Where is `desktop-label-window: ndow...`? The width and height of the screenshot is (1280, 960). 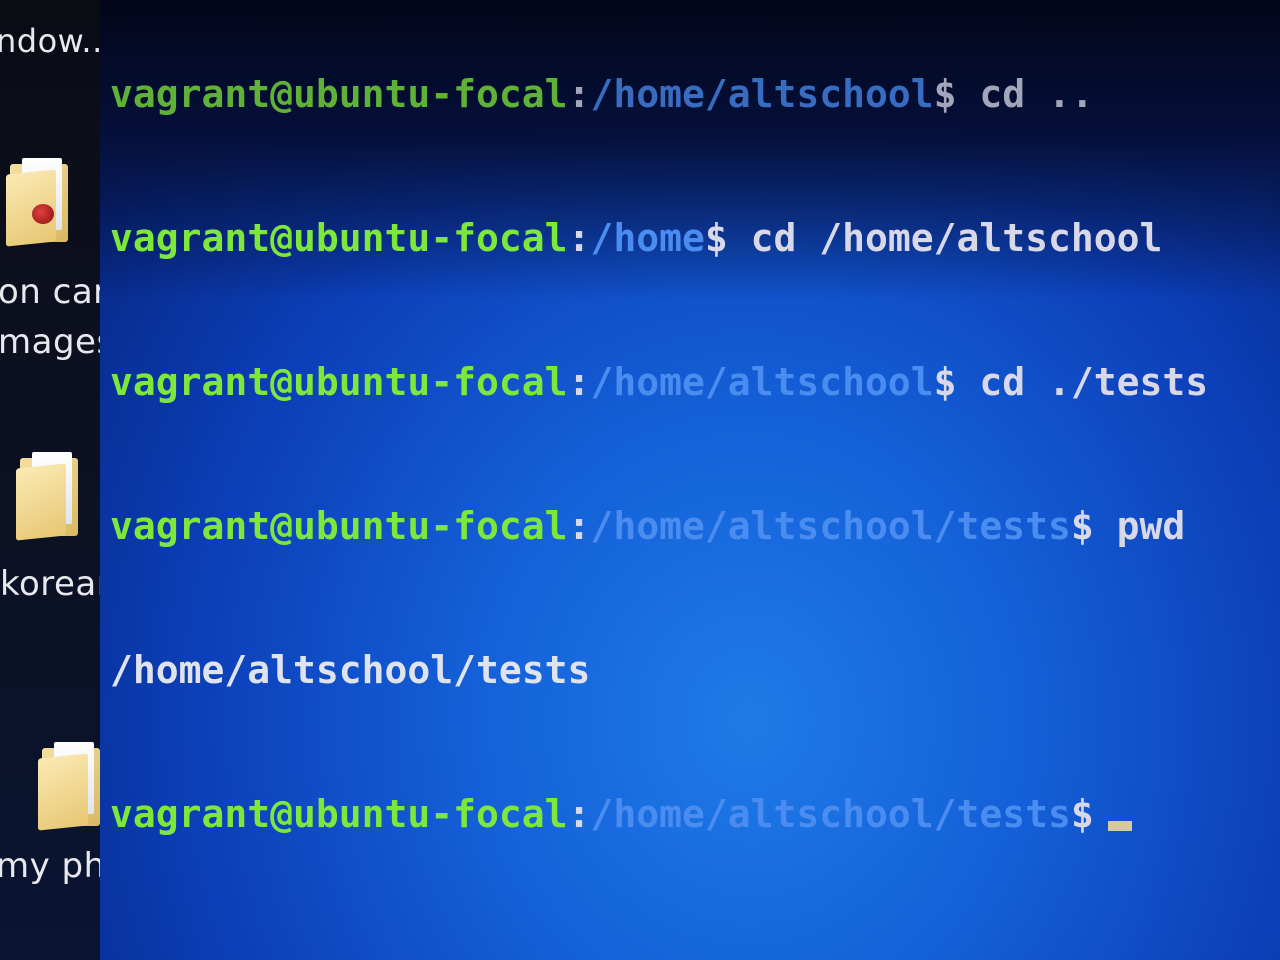 desktop-label-window: ndow... is located at coordinates (56, 41).